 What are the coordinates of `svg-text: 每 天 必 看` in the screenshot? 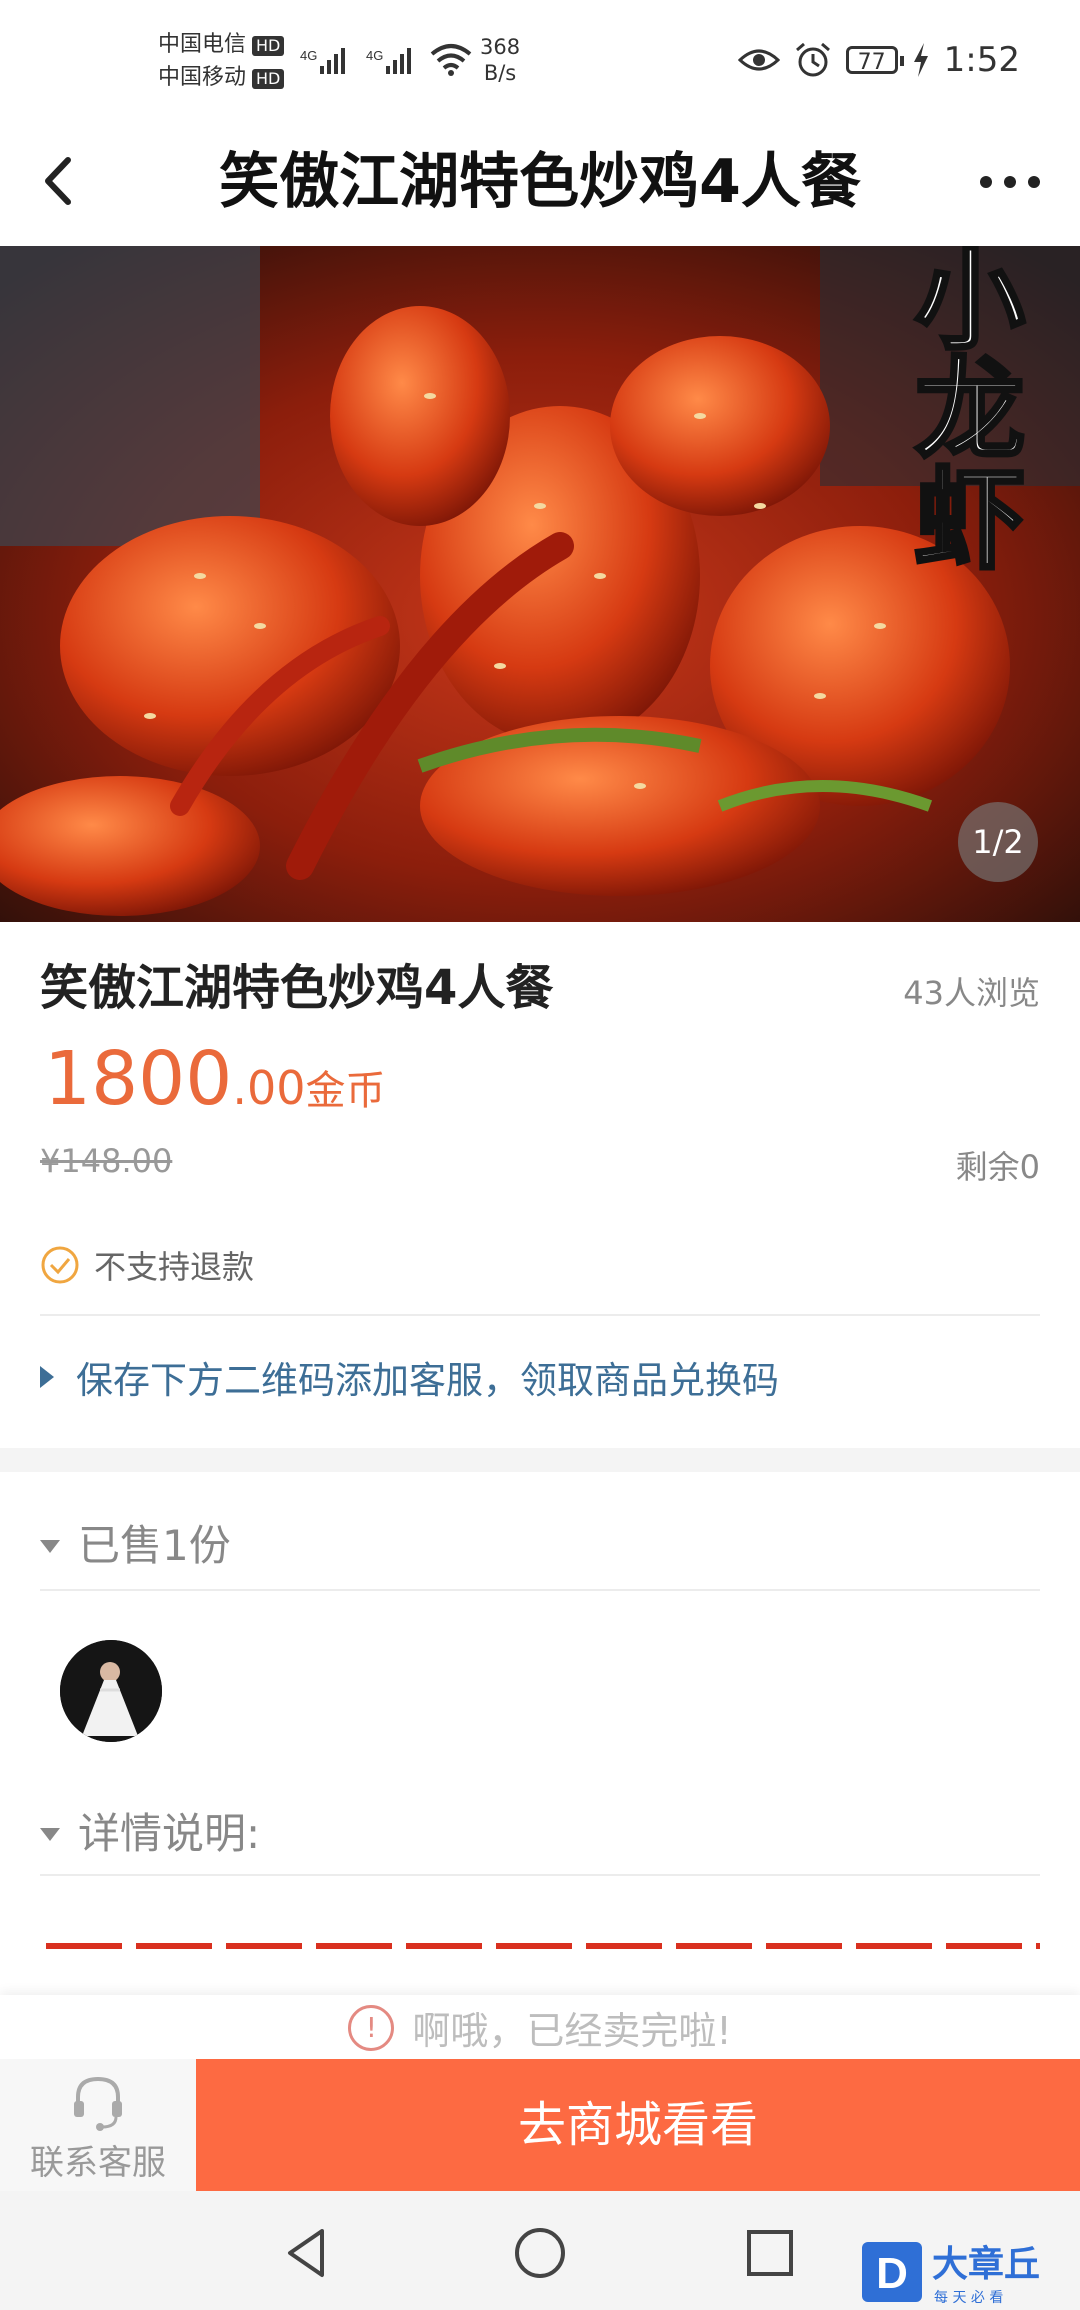 It's located at (968, 2298).